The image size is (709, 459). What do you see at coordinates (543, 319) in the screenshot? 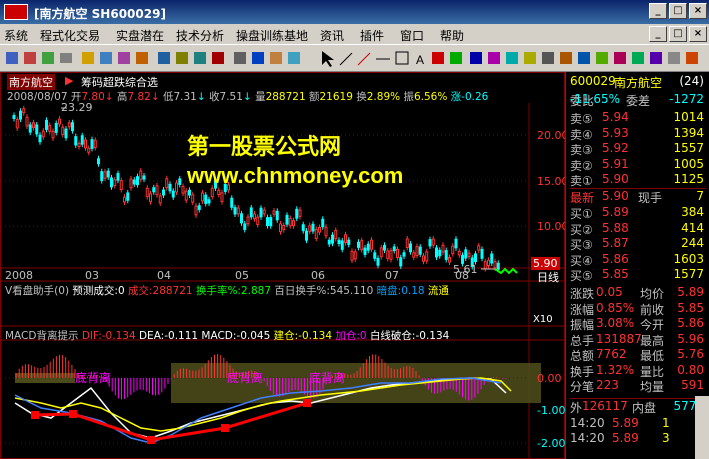
I see `x10-label: X10` at bounding box center [543, 319].